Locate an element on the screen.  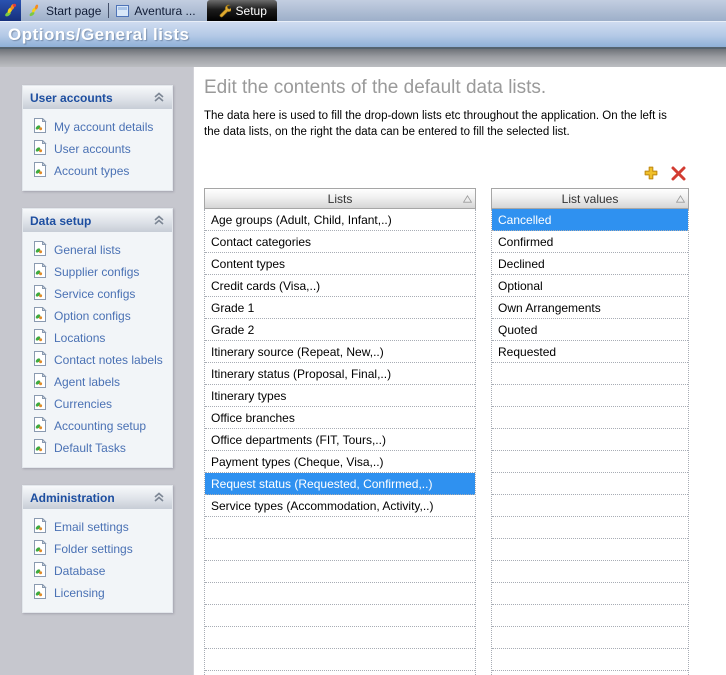
sidebar-item-label: Currencies is located at coordinates (83, 404).